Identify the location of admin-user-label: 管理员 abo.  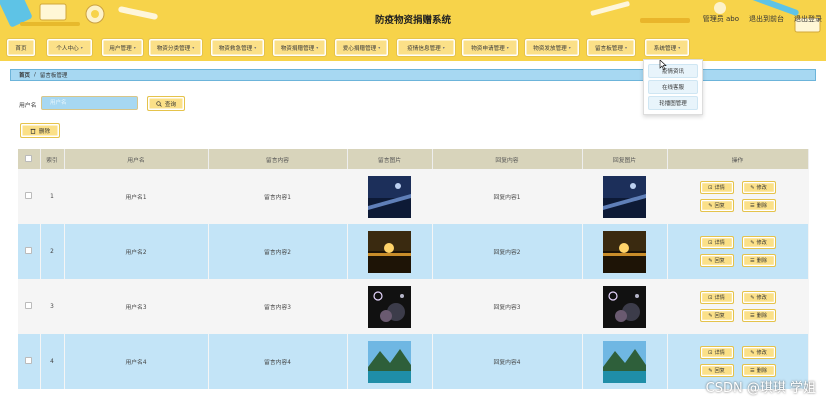
(721, 19).